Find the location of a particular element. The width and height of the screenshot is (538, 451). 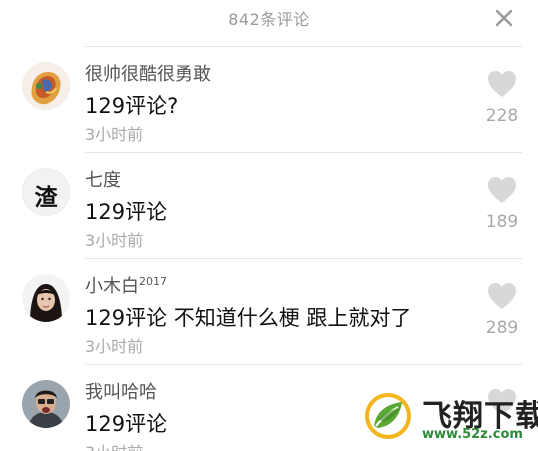

username: 七度 is located at coordinates (103, 179).